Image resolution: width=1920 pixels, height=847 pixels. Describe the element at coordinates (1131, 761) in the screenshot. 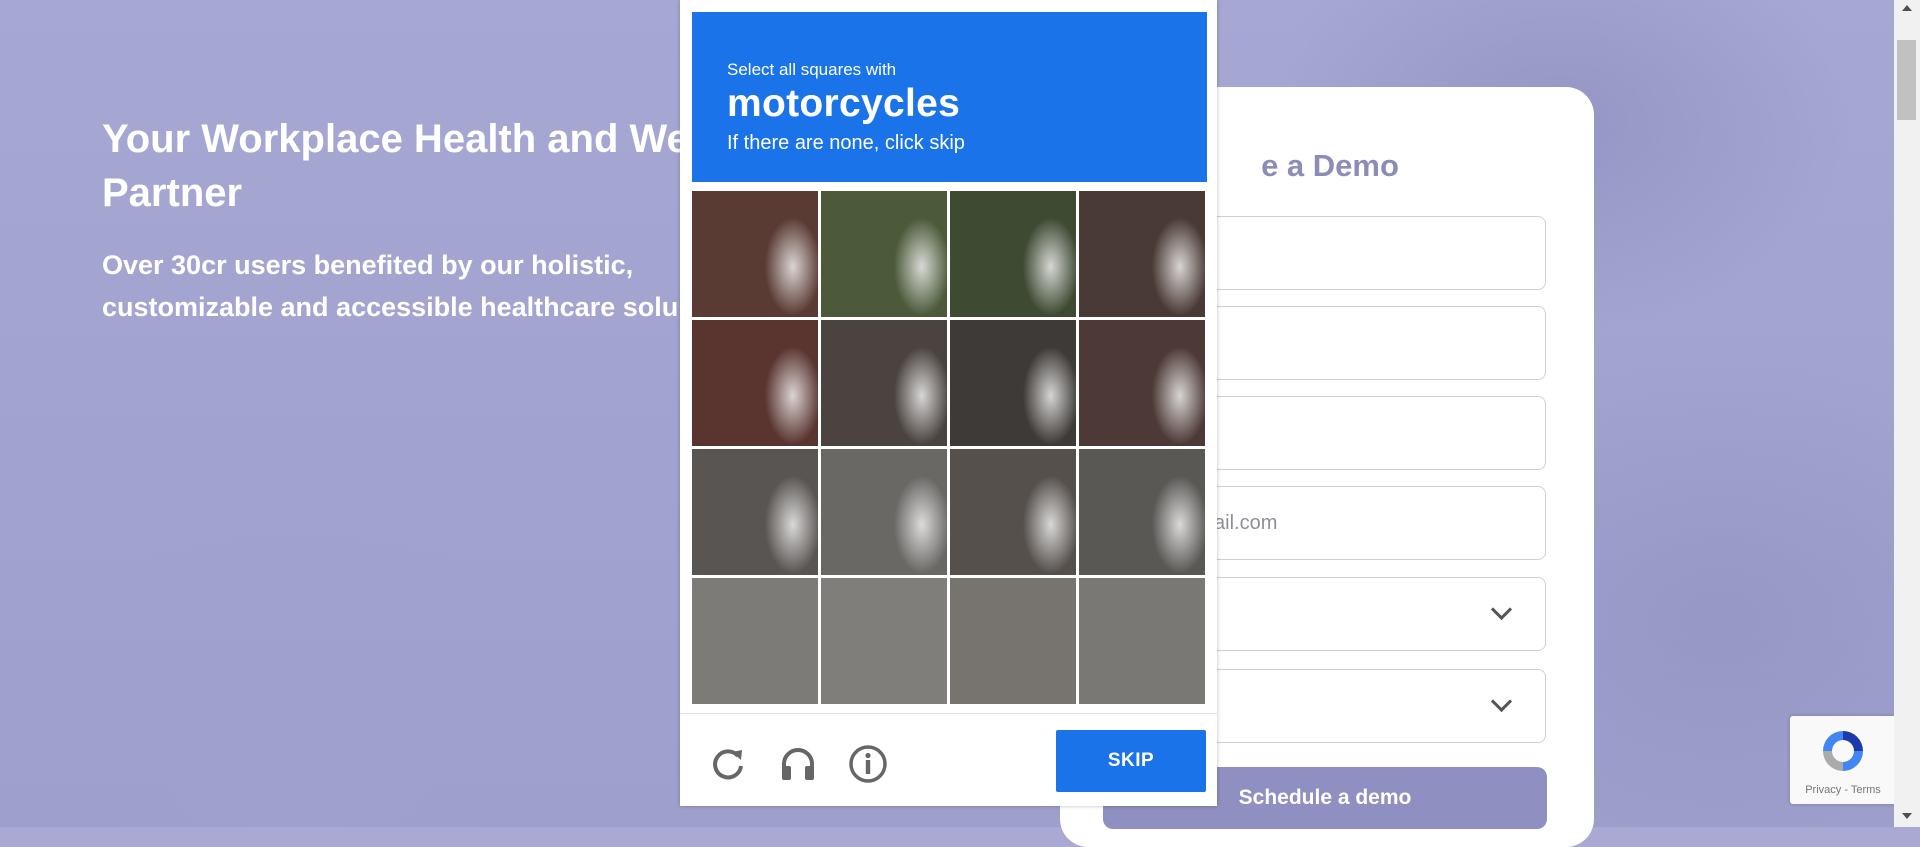

I see `skip-button: SKIP` at that location.